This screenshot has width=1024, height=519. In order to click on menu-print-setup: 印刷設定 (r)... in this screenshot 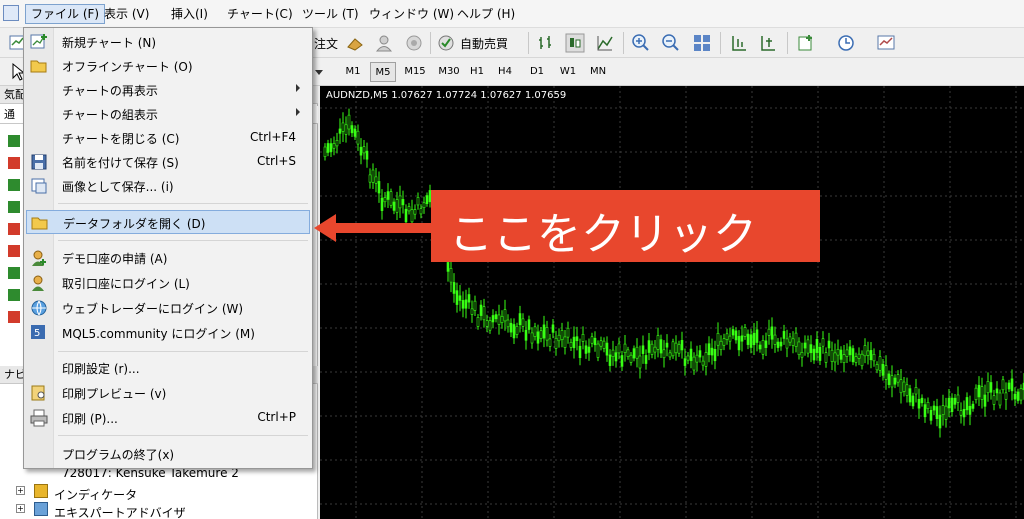, I will do `click(168, 368)`.